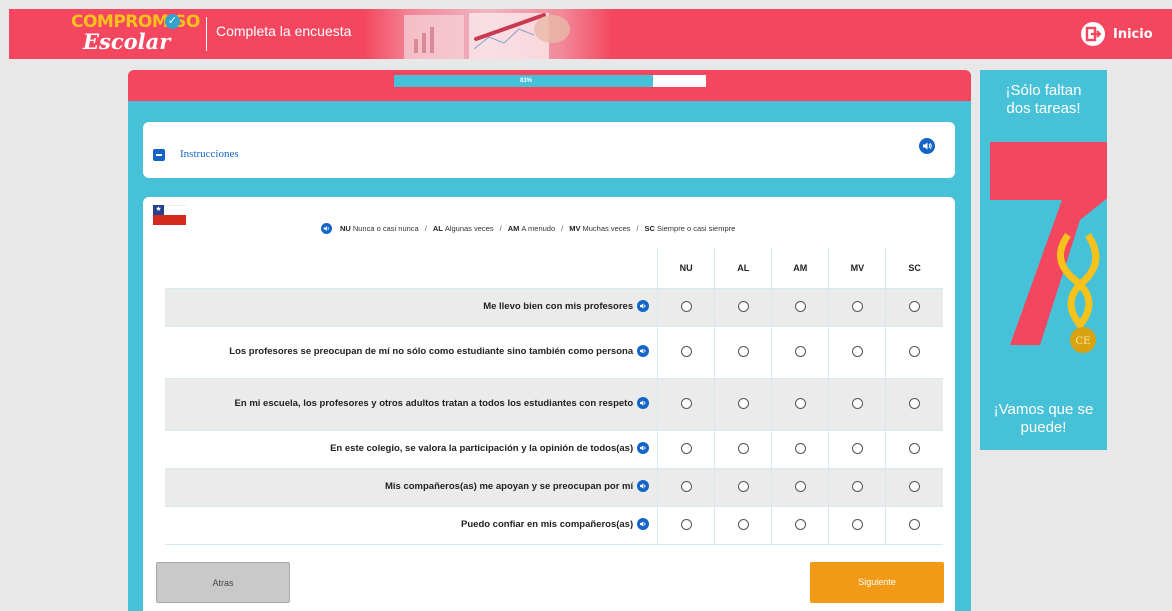  Describe the element at coordinates (127, 41) in the screenshot. I see `logo-bottom-text: Escolar` at that location.